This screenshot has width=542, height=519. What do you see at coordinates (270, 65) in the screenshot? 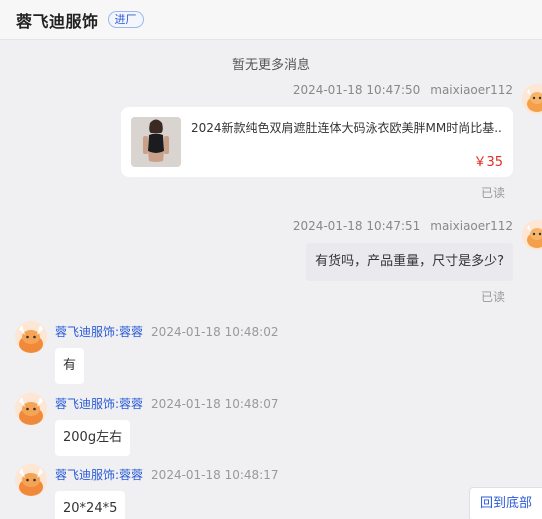
I see `no-more-messages-notice: 暂无更多消息` at bounding box center [270, 65].